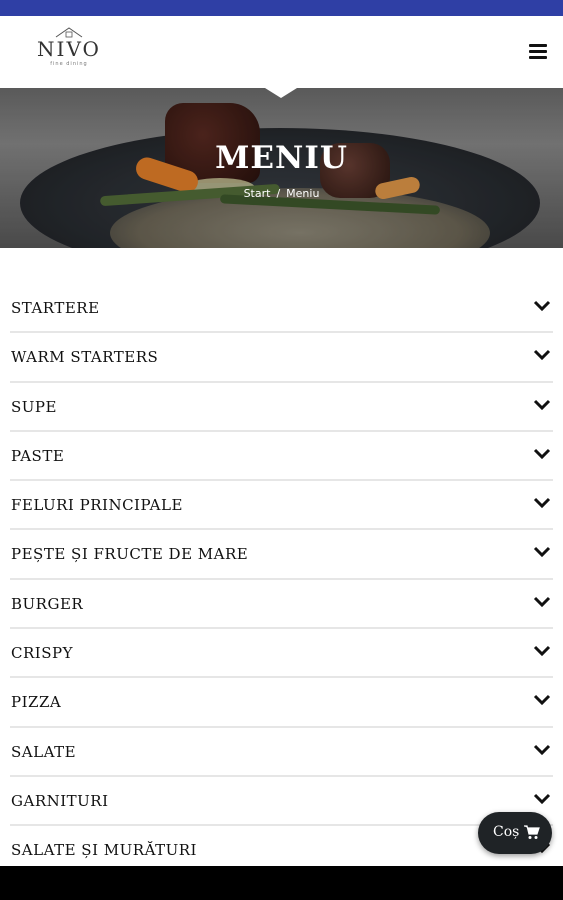  I want to click on category-label: FELURI PRINCIPALE, so click(97, 505).